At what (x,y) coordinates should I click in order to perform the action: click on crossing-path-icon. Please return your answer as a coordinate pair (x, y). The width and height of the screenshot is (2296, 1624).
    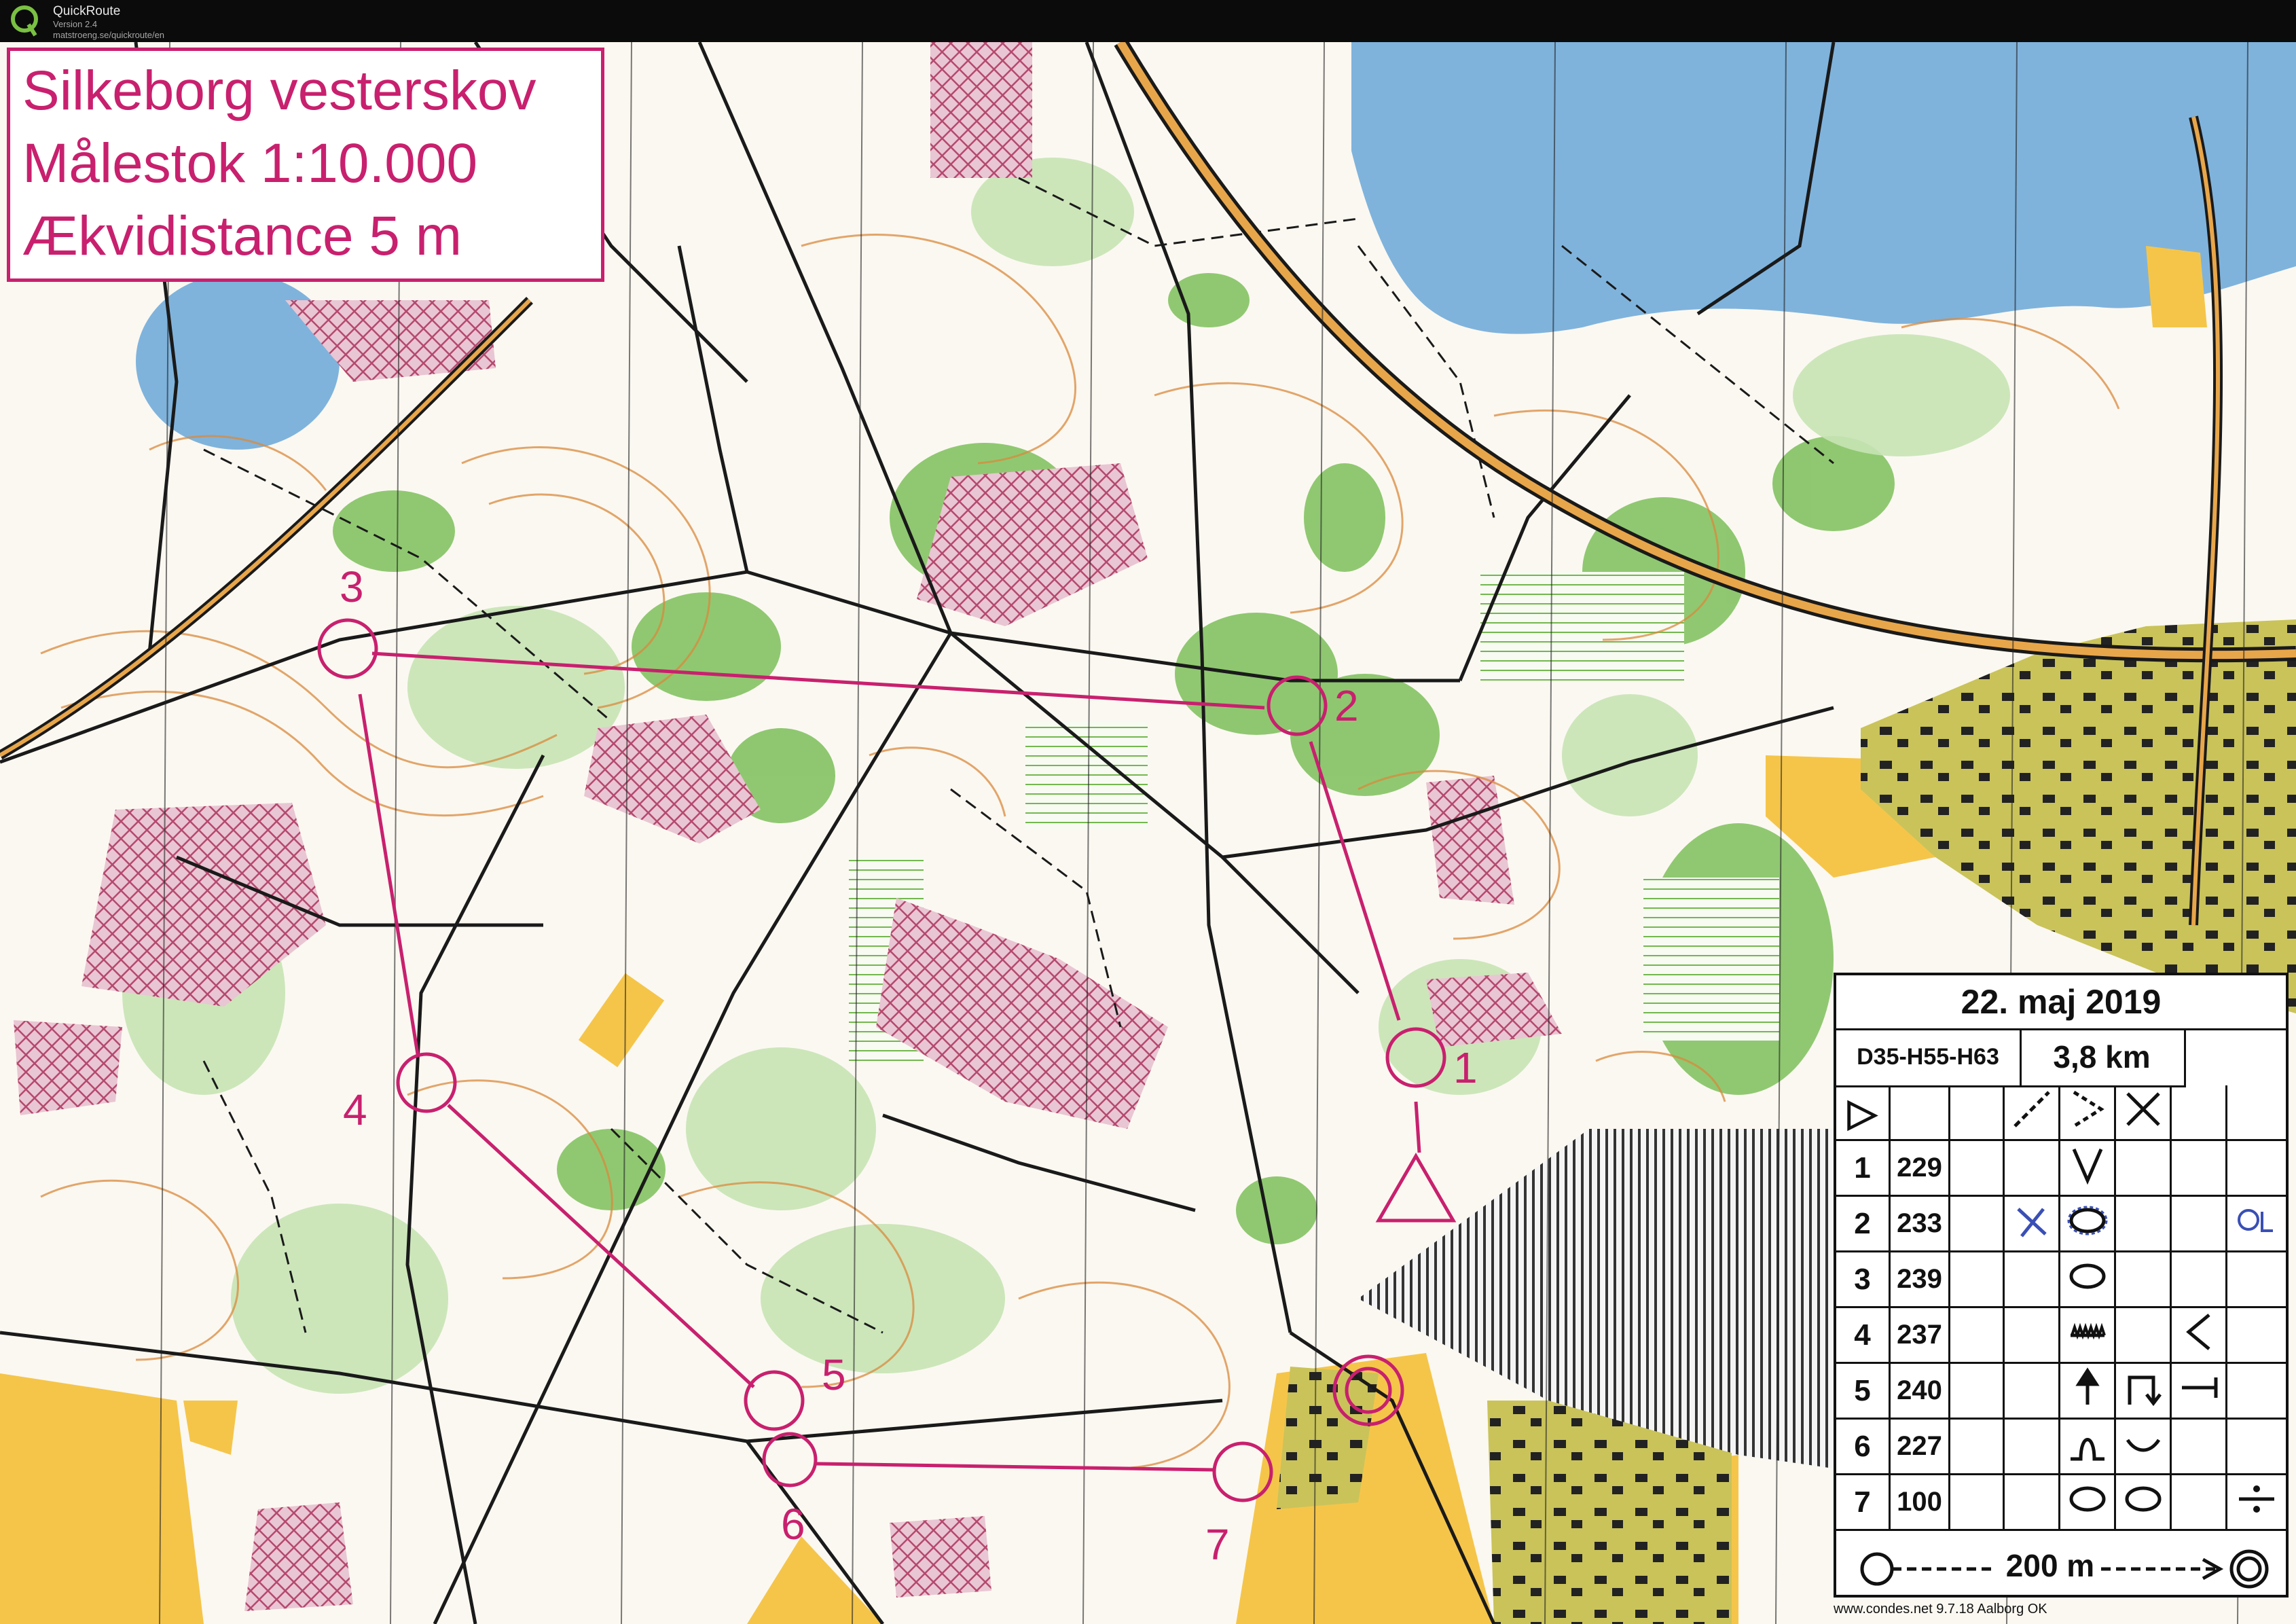
    Looking at the image, I should click on (2032, 1112).